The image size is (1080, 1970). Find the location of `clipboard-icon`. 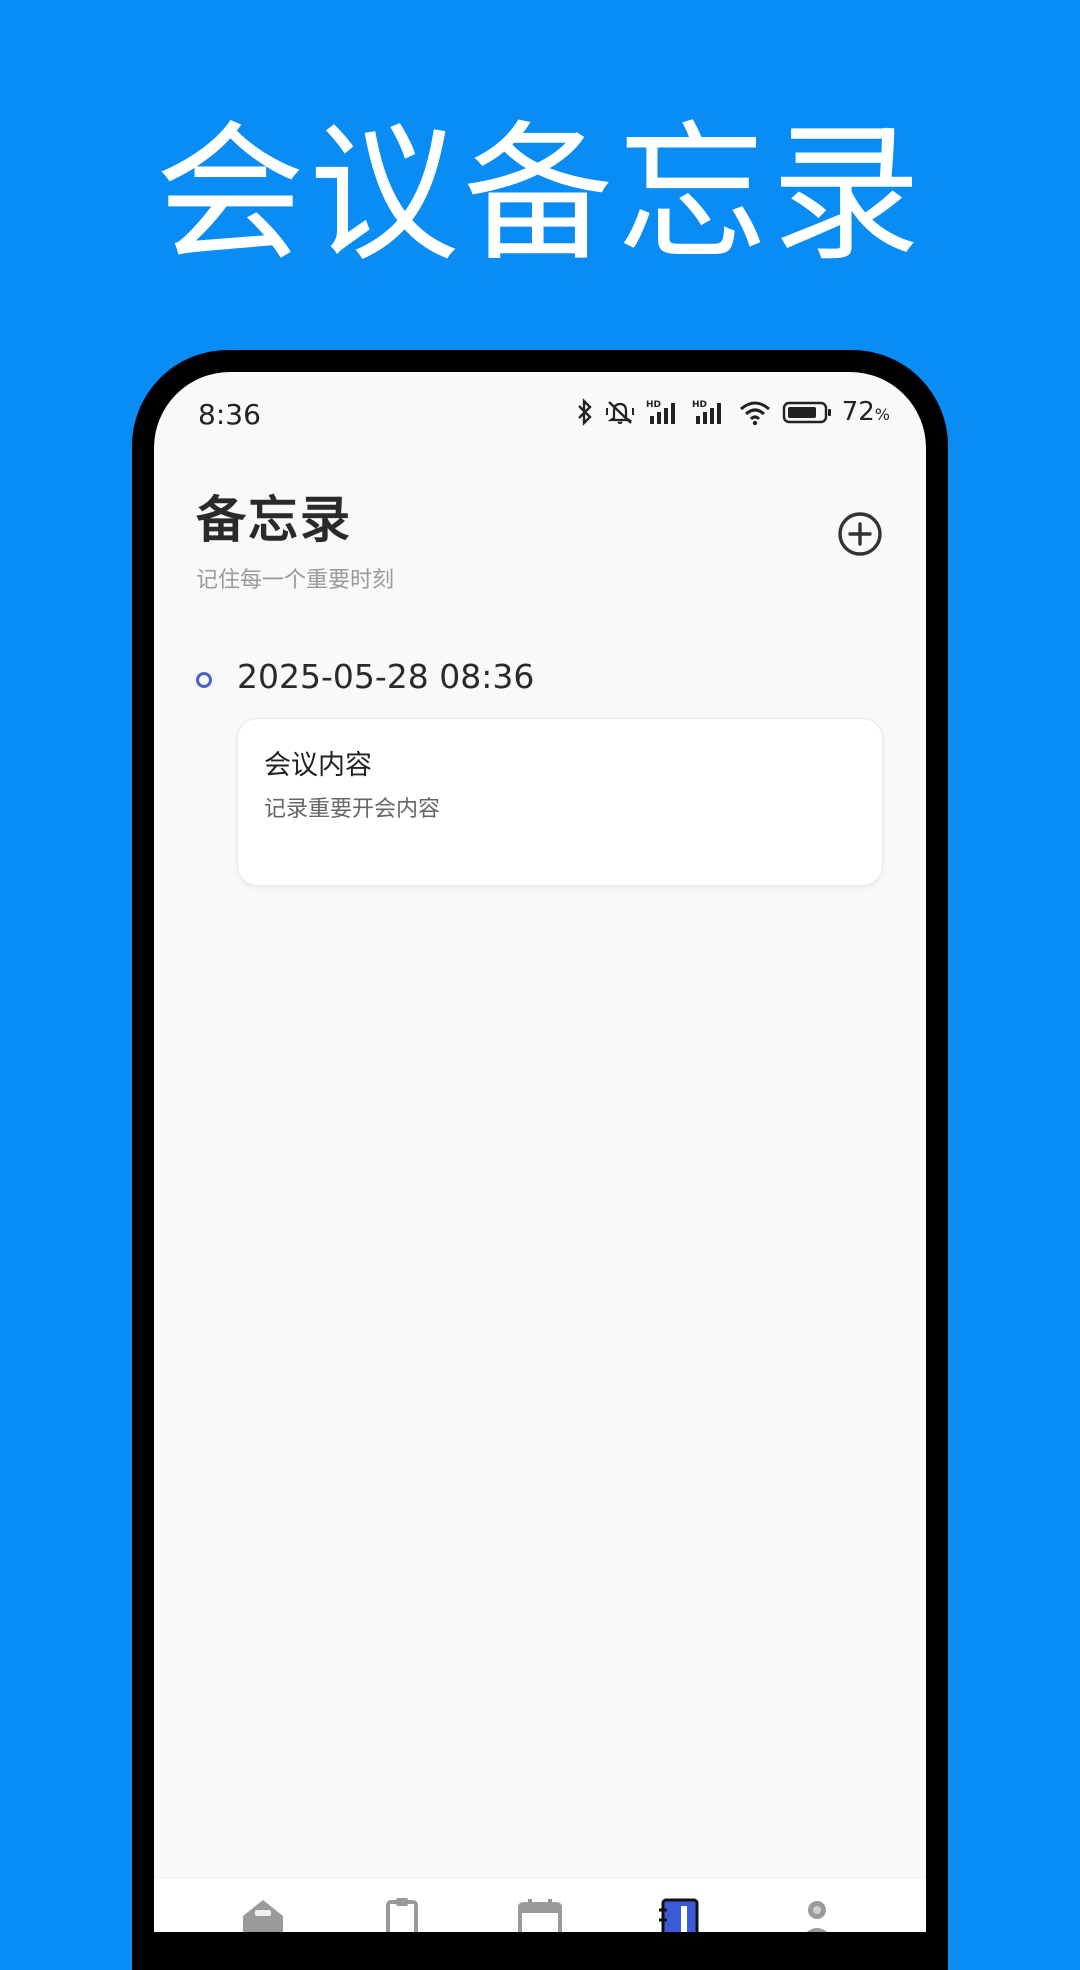

clipboard-icon is located at coordinates (402, 1915).